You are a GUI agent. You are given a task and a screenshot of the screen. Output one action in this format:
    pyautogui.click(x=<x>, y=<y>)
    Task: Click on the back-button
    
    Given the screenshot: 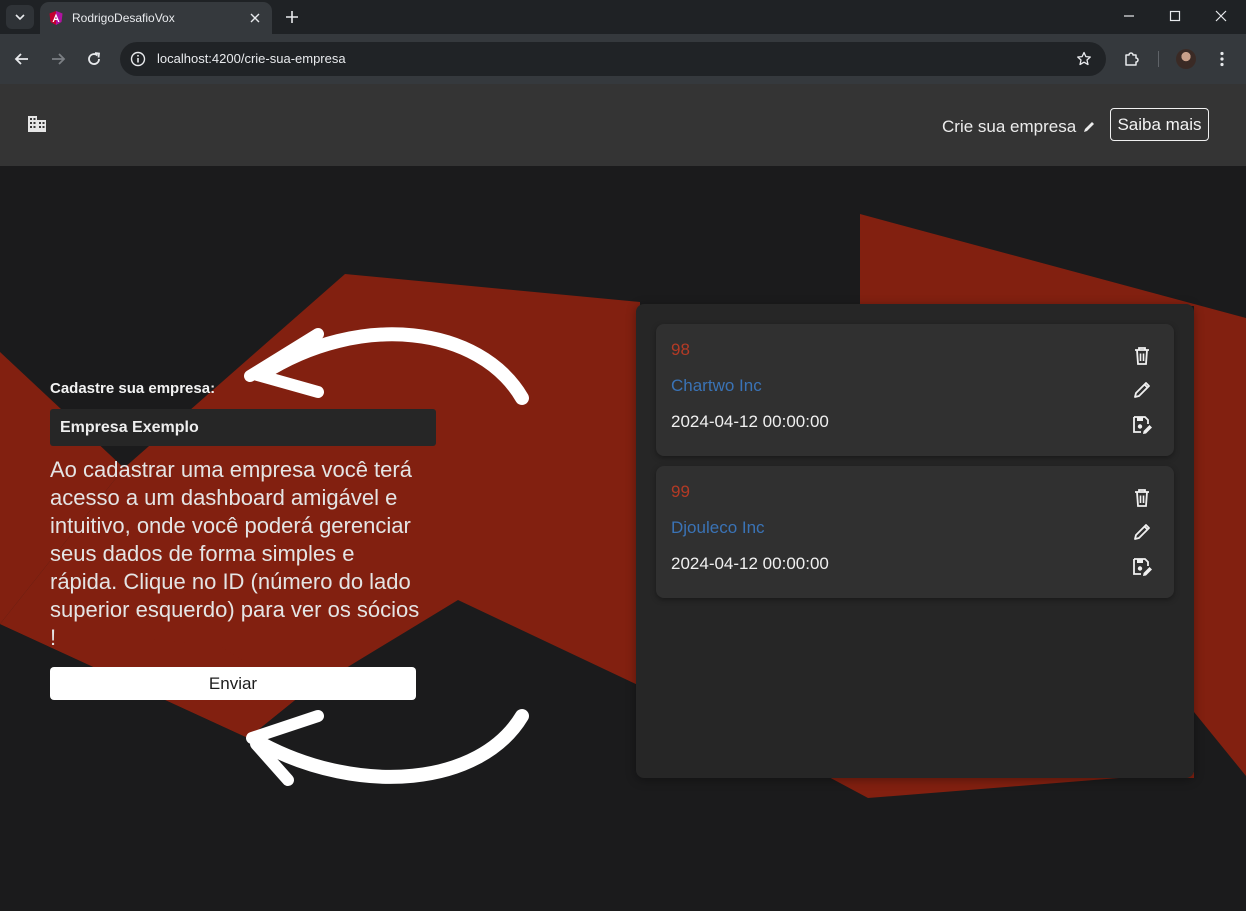 What is the action you would take?
    pyautogui.click(x=22, y=59)
    